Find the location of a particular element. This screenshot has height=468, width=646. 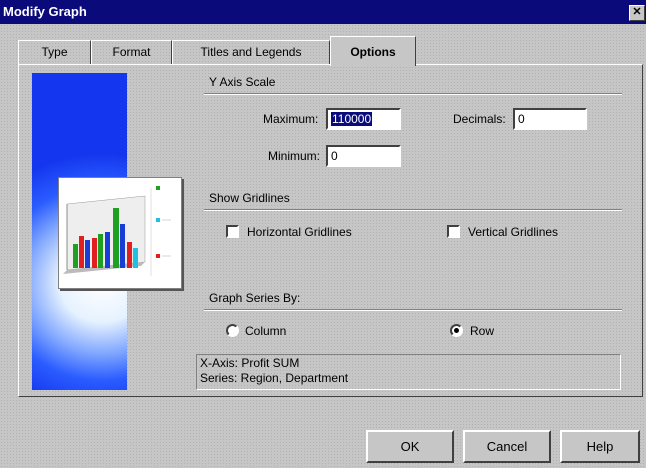

ok-button: OK is located at coordinates (410, 446).